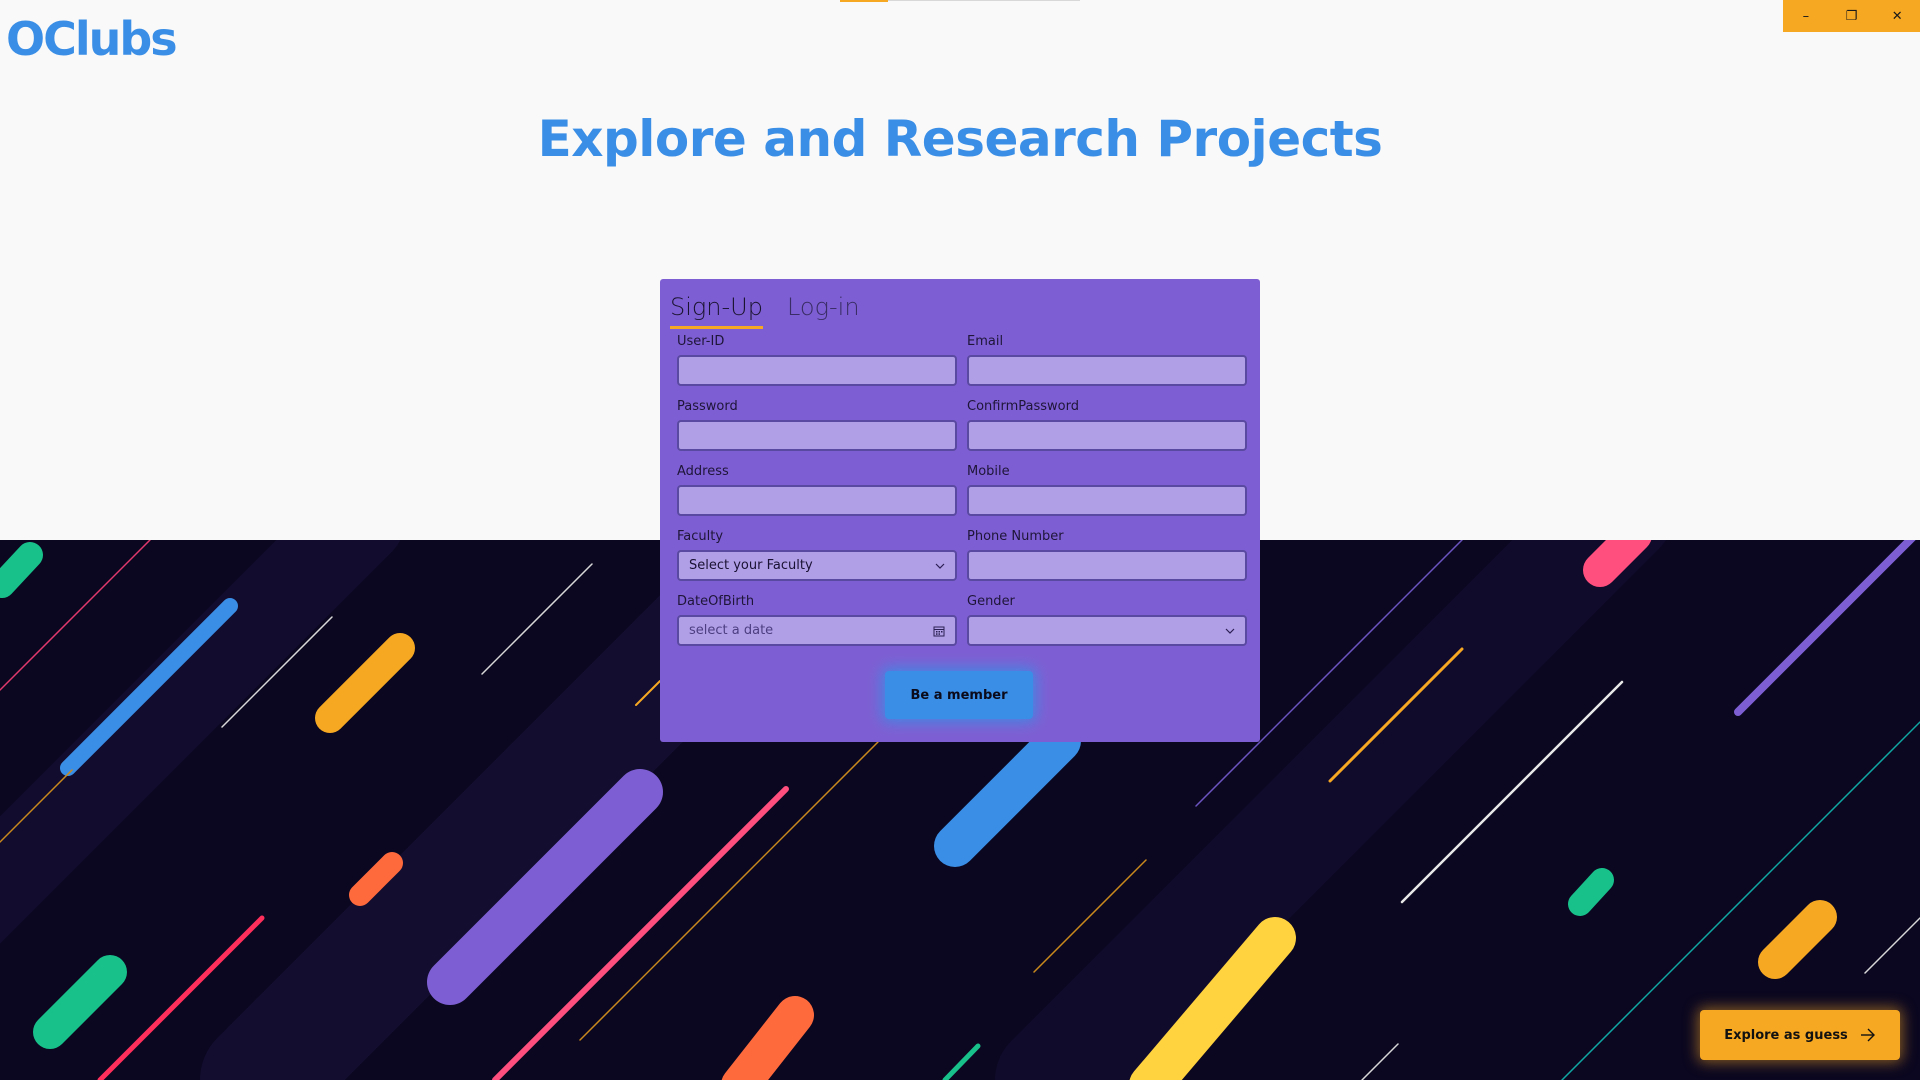 The image size is (1920, 1080). What do you see at coordinates (1107, 435) in the screenshot?
I see `confirm-password-input` at bounding box center [1107, 435].